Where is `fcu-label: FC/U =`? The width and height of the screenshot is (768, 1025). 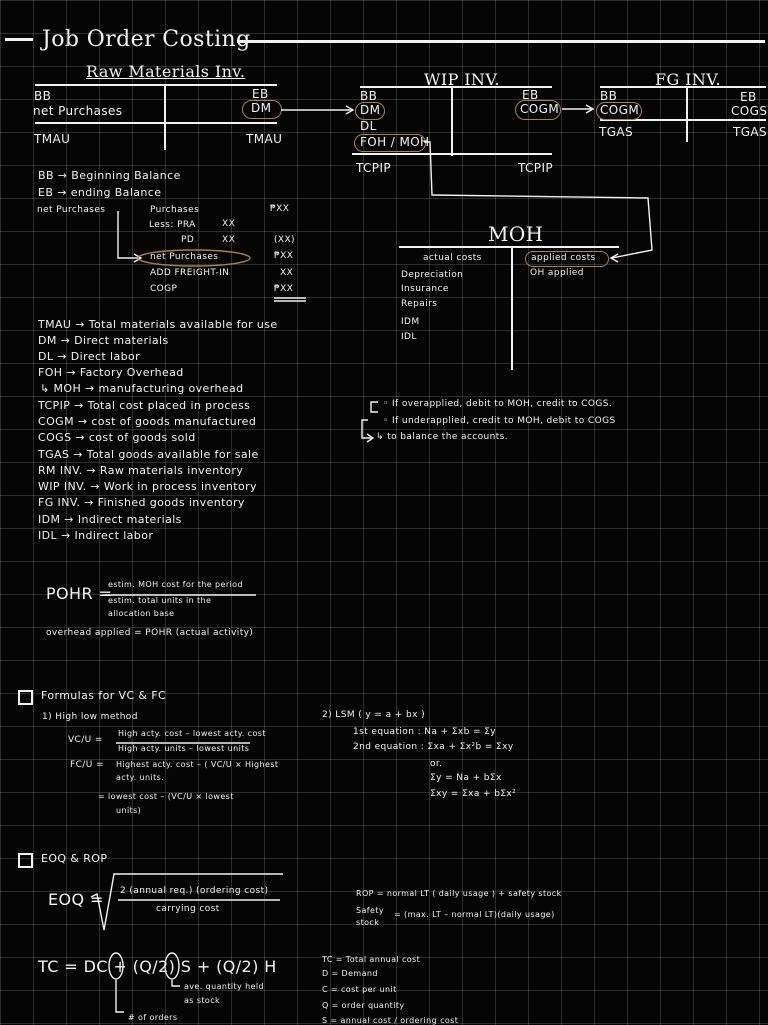 fcu-label: FC/U = is located at coordinates (87, 765).